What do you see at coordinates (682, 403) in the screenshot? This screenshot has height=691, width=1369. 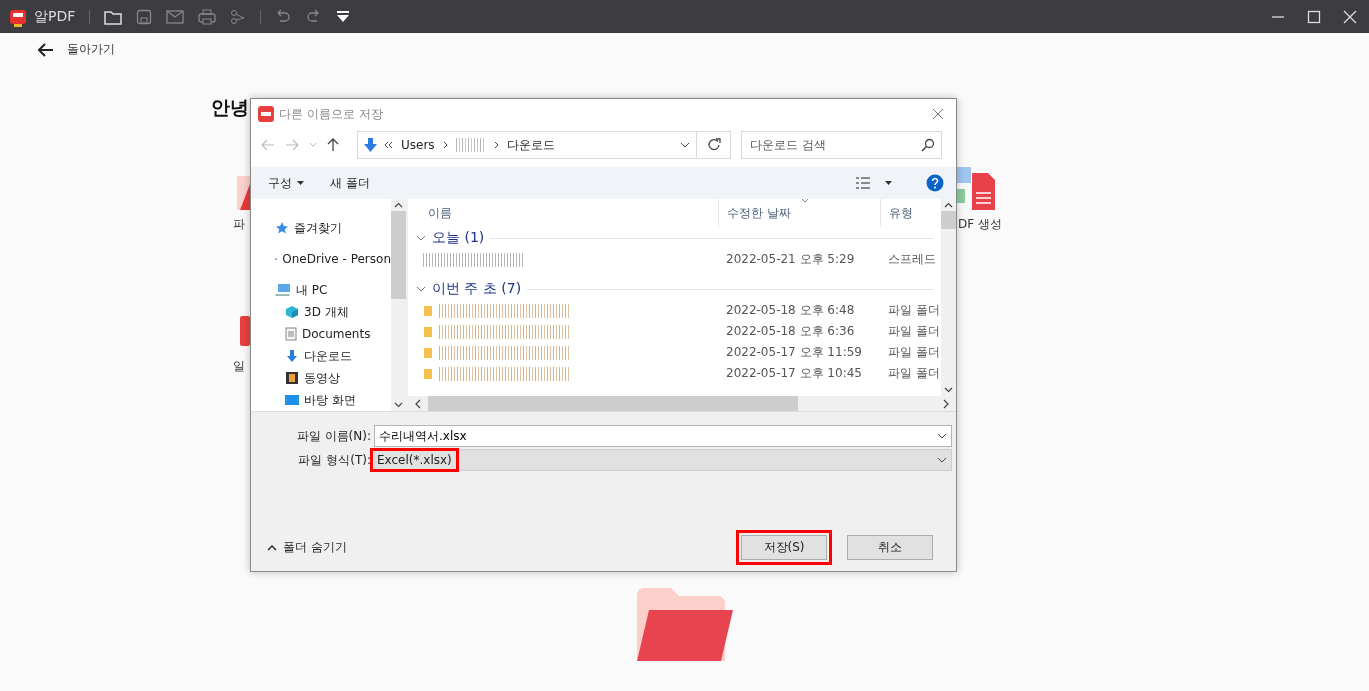 I see `horizontal-scrollbar` at bounding box center [682, 403].